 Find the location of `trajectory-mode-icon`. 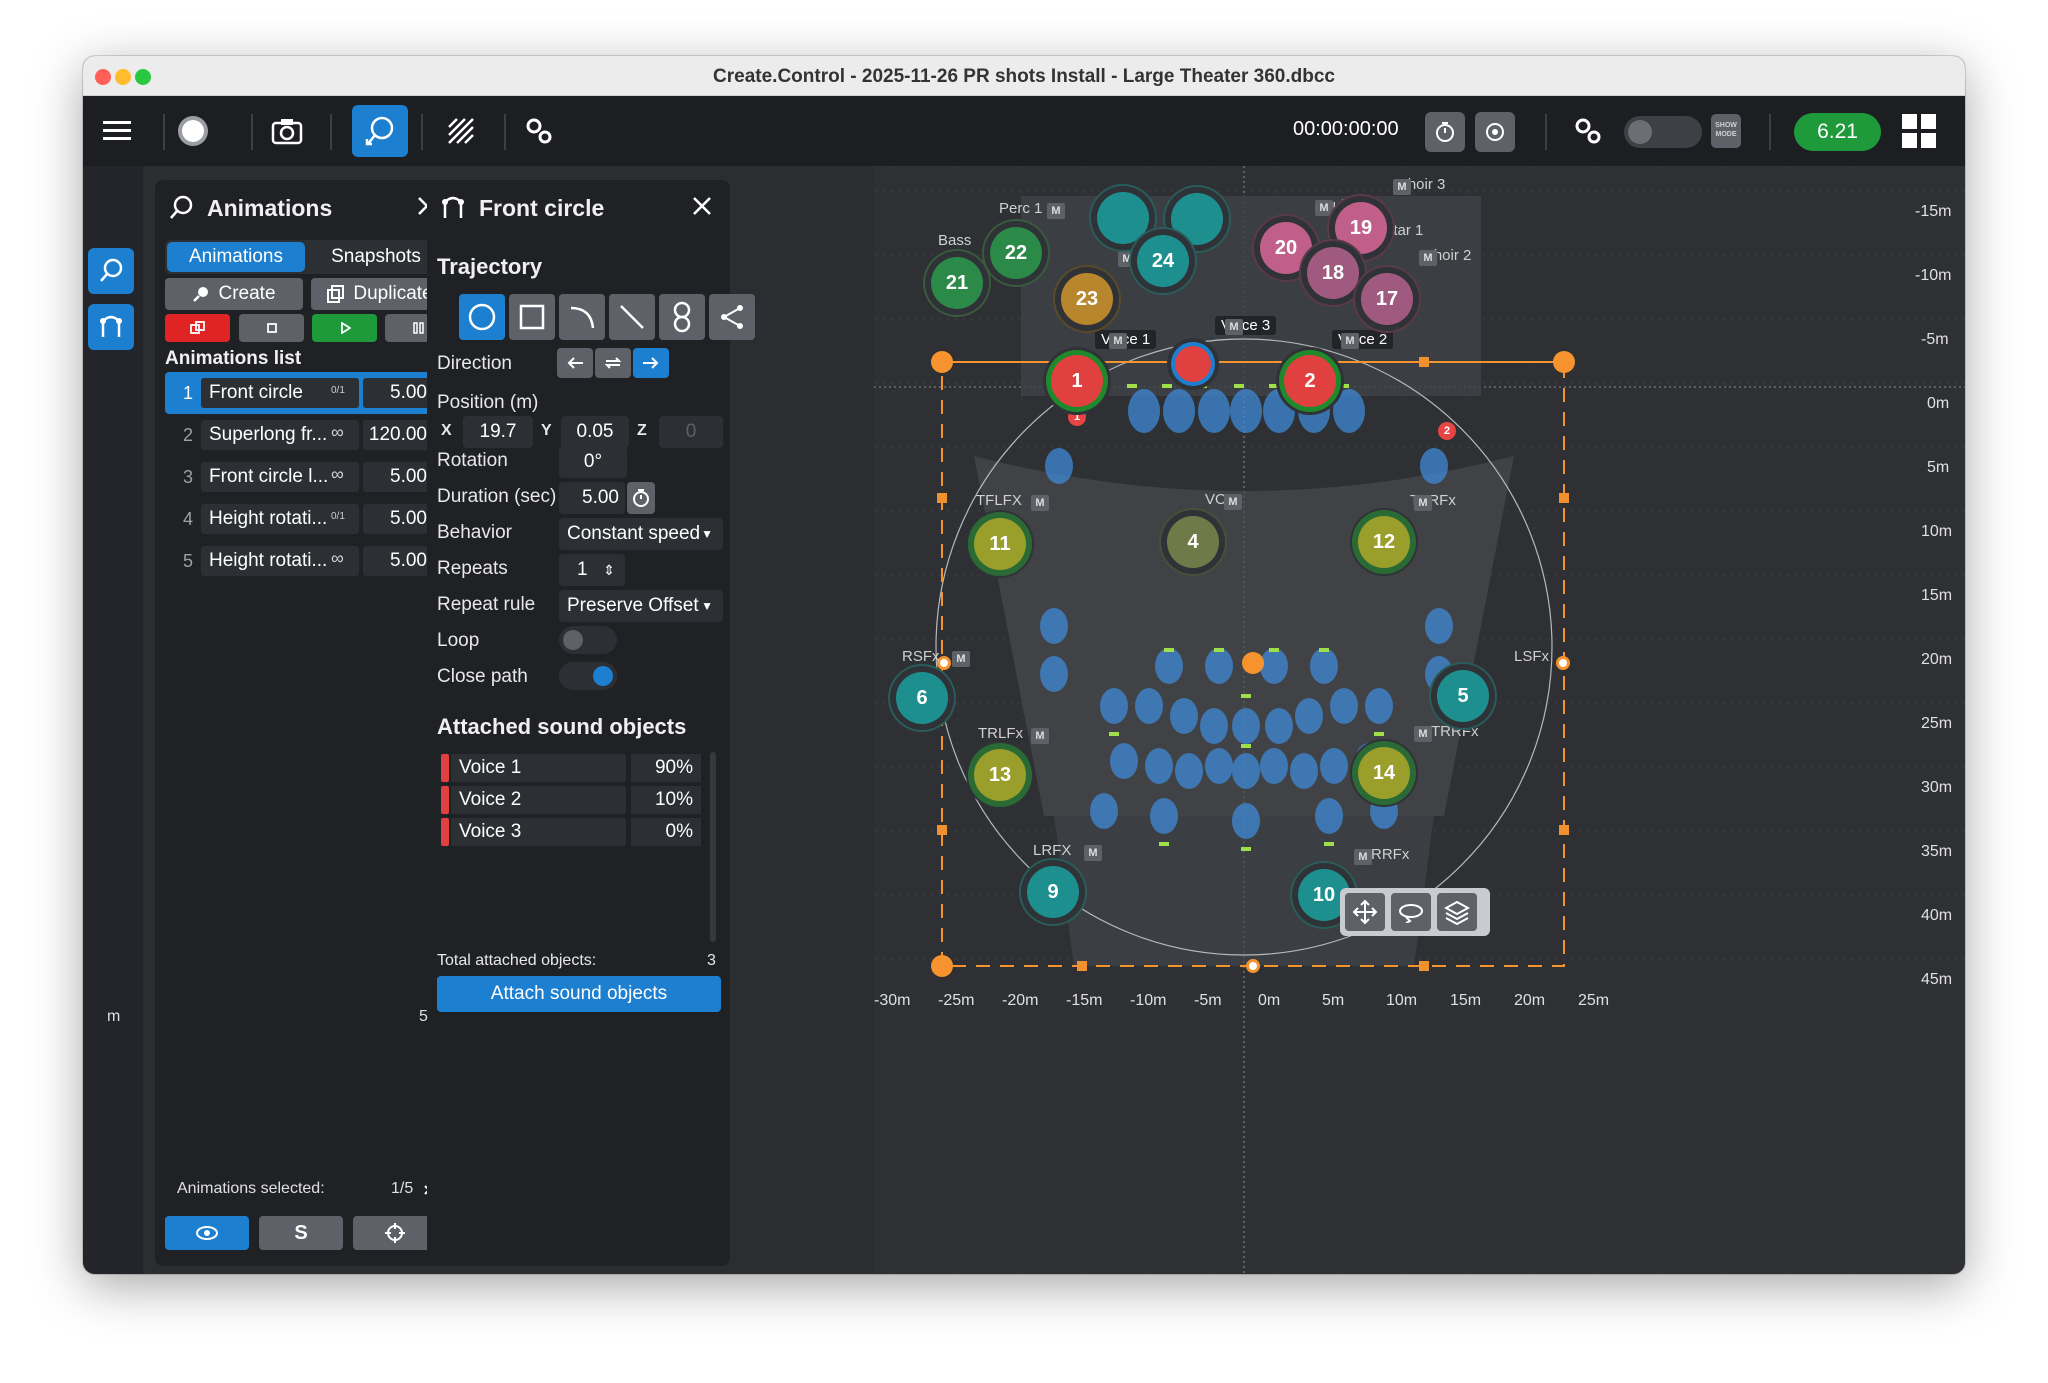

trajectory-mode-icon is located at coordinates (111, 327).